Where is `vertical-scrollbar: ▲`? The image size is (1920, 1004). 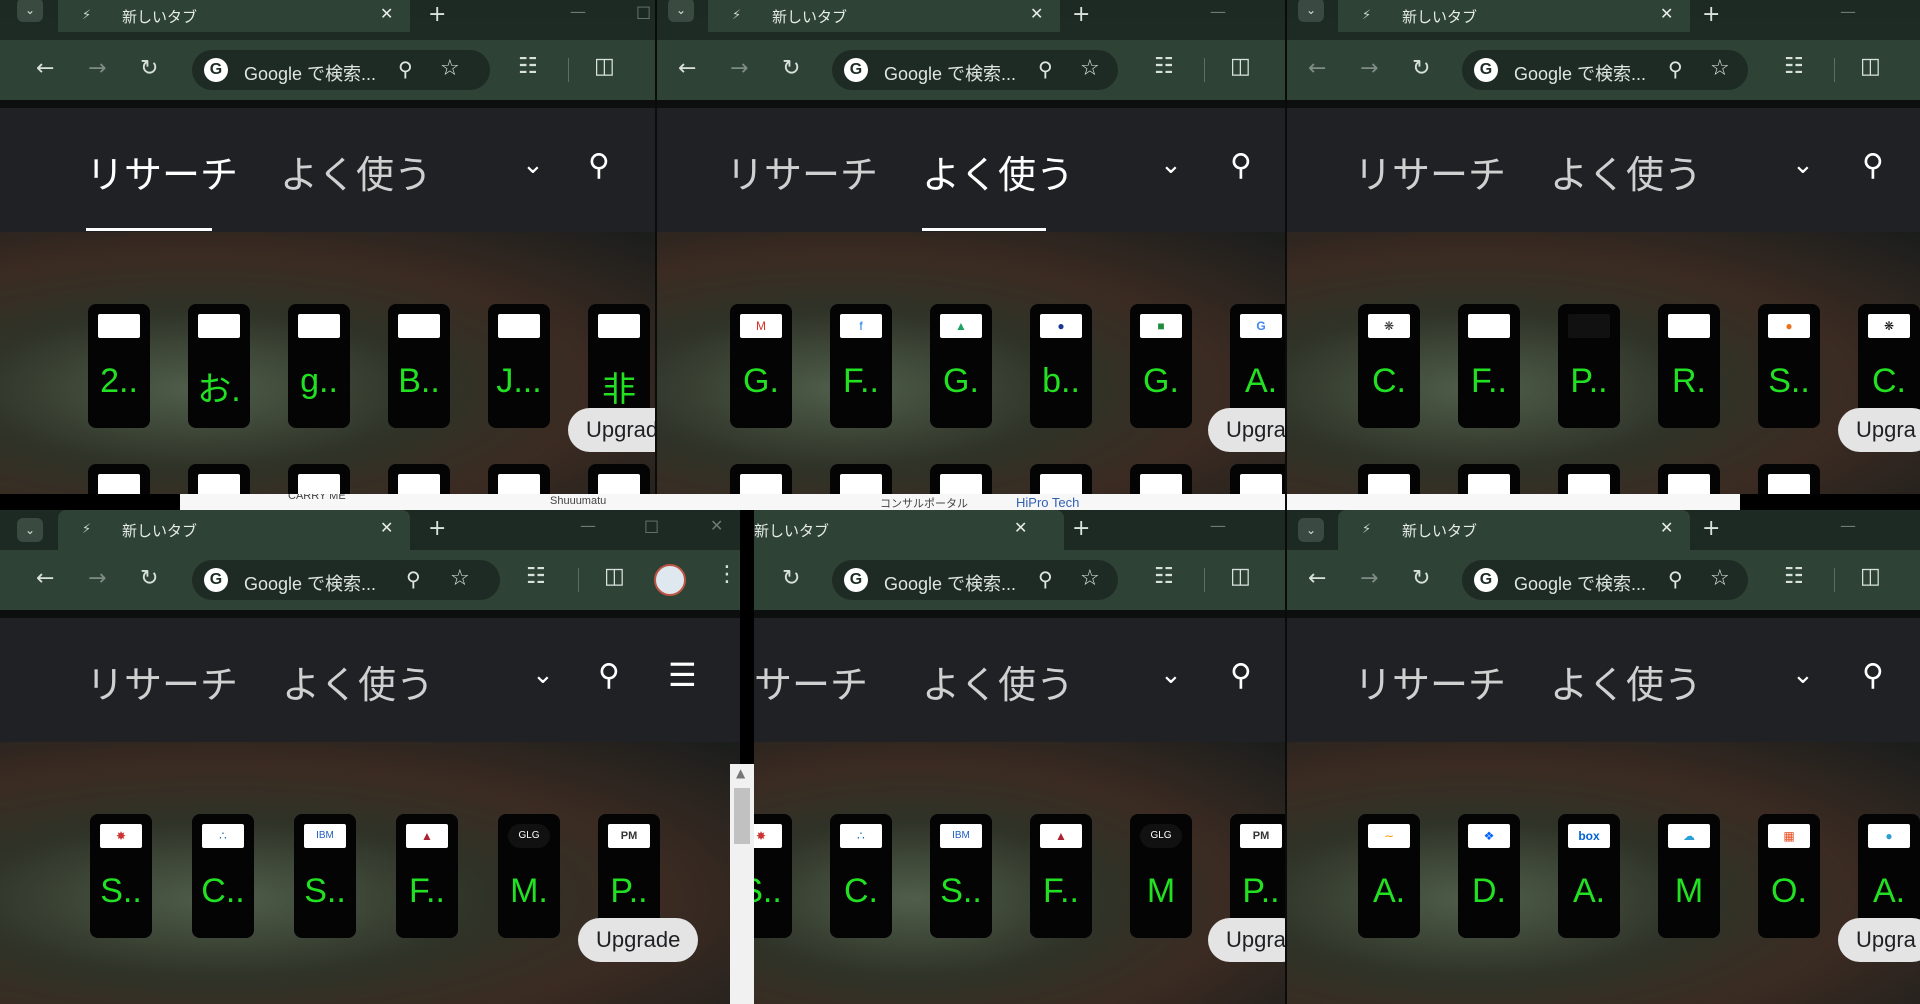 vertical-scrollbar: ▲ is located at coordinates (742, 884).